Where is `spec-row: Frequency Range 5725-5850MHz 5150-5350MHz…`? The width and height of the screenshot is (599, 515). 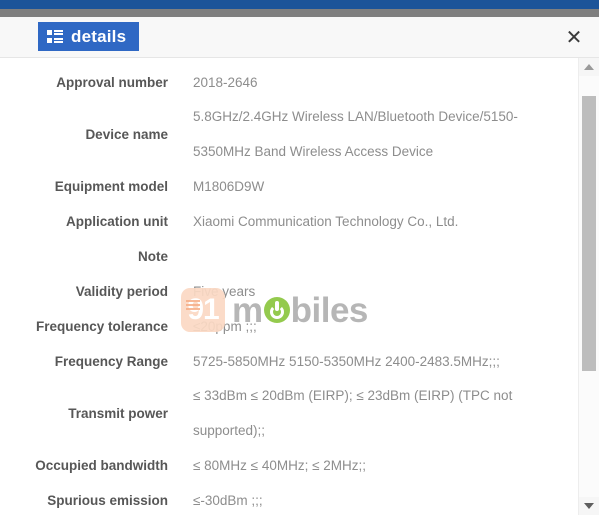
spec-row: Frequency Range 5725-5850MHz 5150-5350MHz… is located at coordinates (289, 361).